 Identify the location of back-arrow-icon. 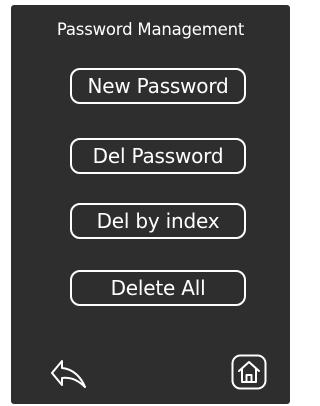
(68, 374).